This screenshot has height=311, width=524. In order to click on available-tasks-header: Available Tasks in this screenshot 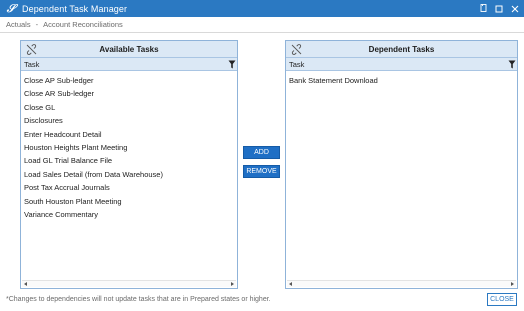, I will do `click(129, 49)`.